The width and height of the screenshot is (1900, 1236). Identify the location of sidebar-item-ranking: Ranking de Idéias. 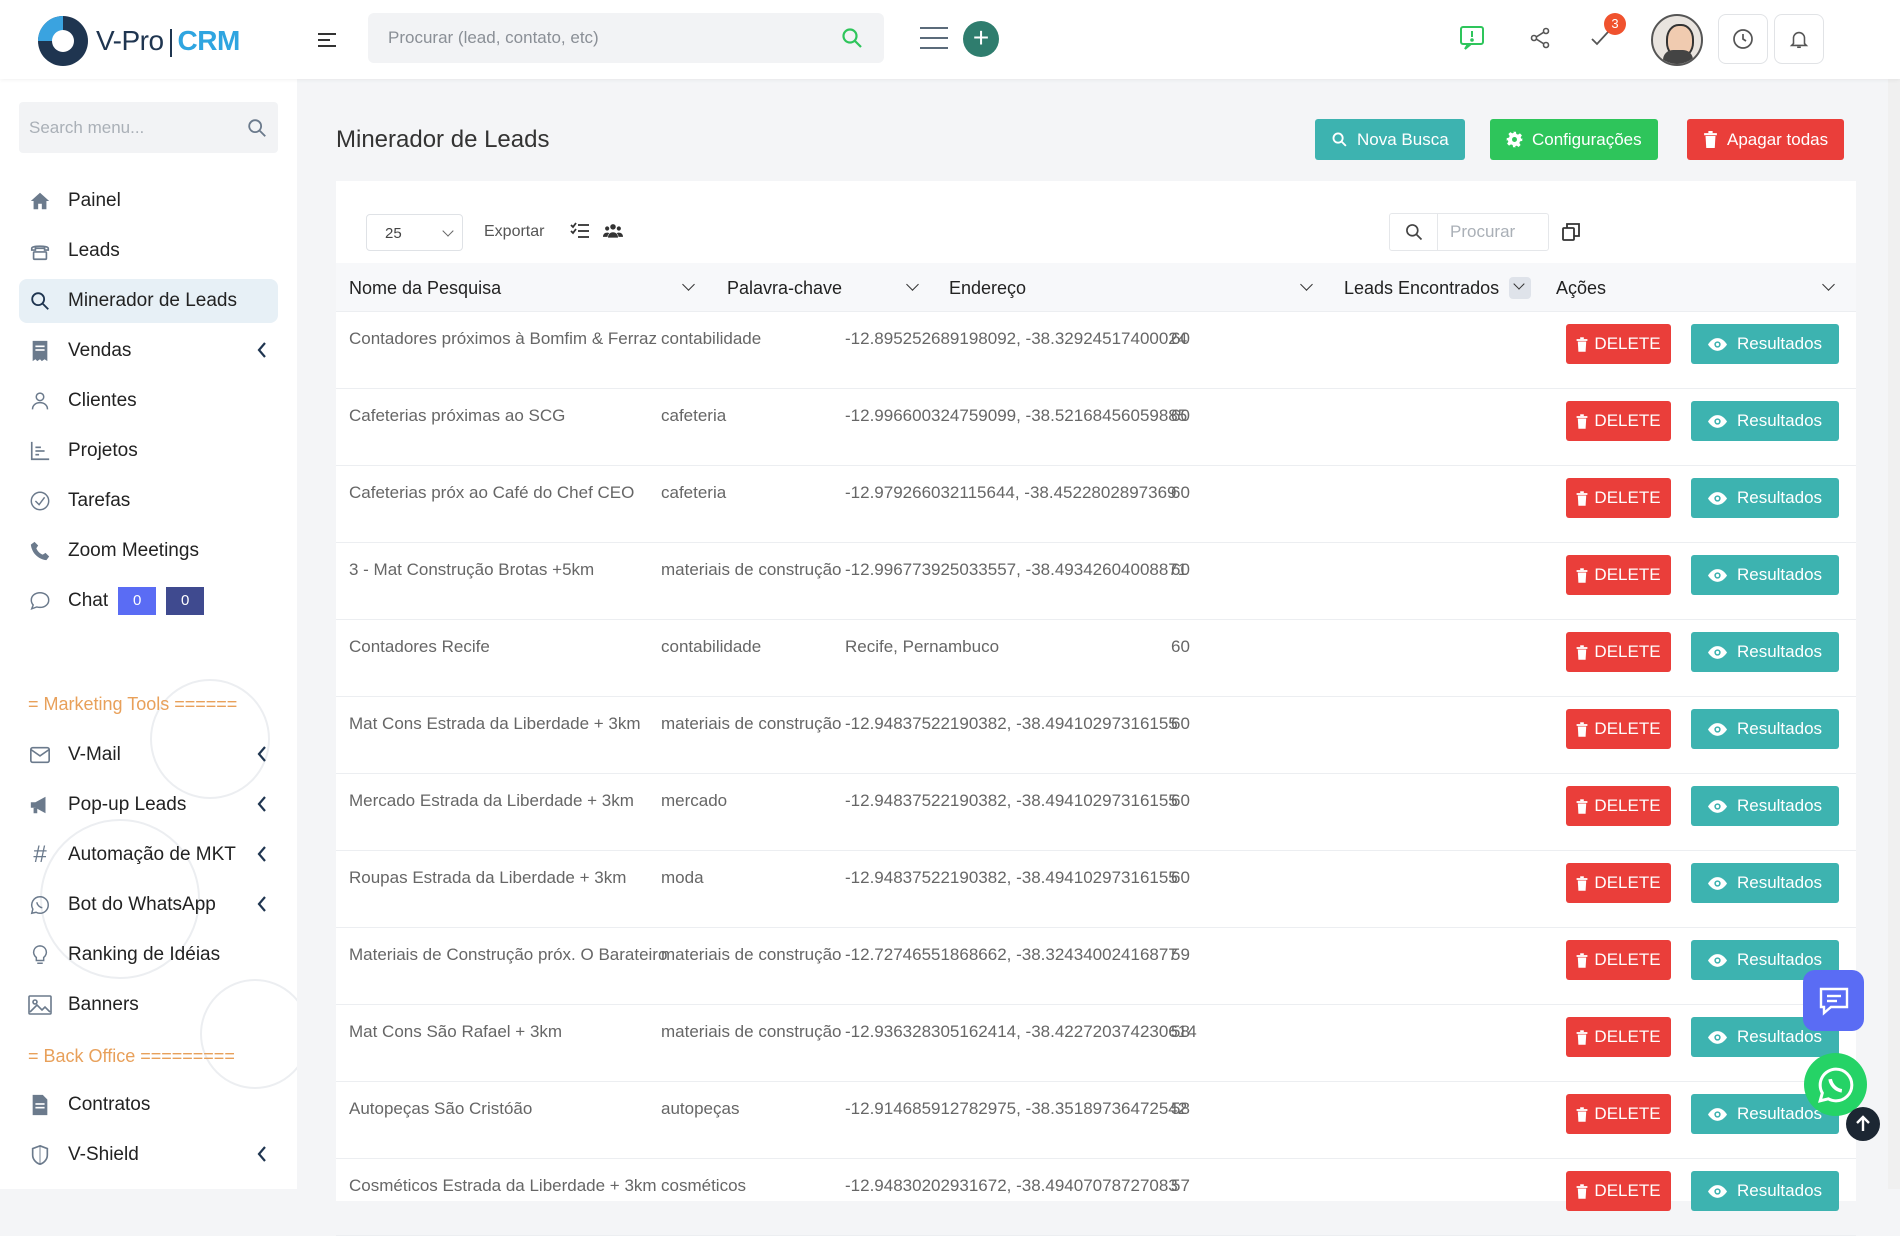
(148, 955).